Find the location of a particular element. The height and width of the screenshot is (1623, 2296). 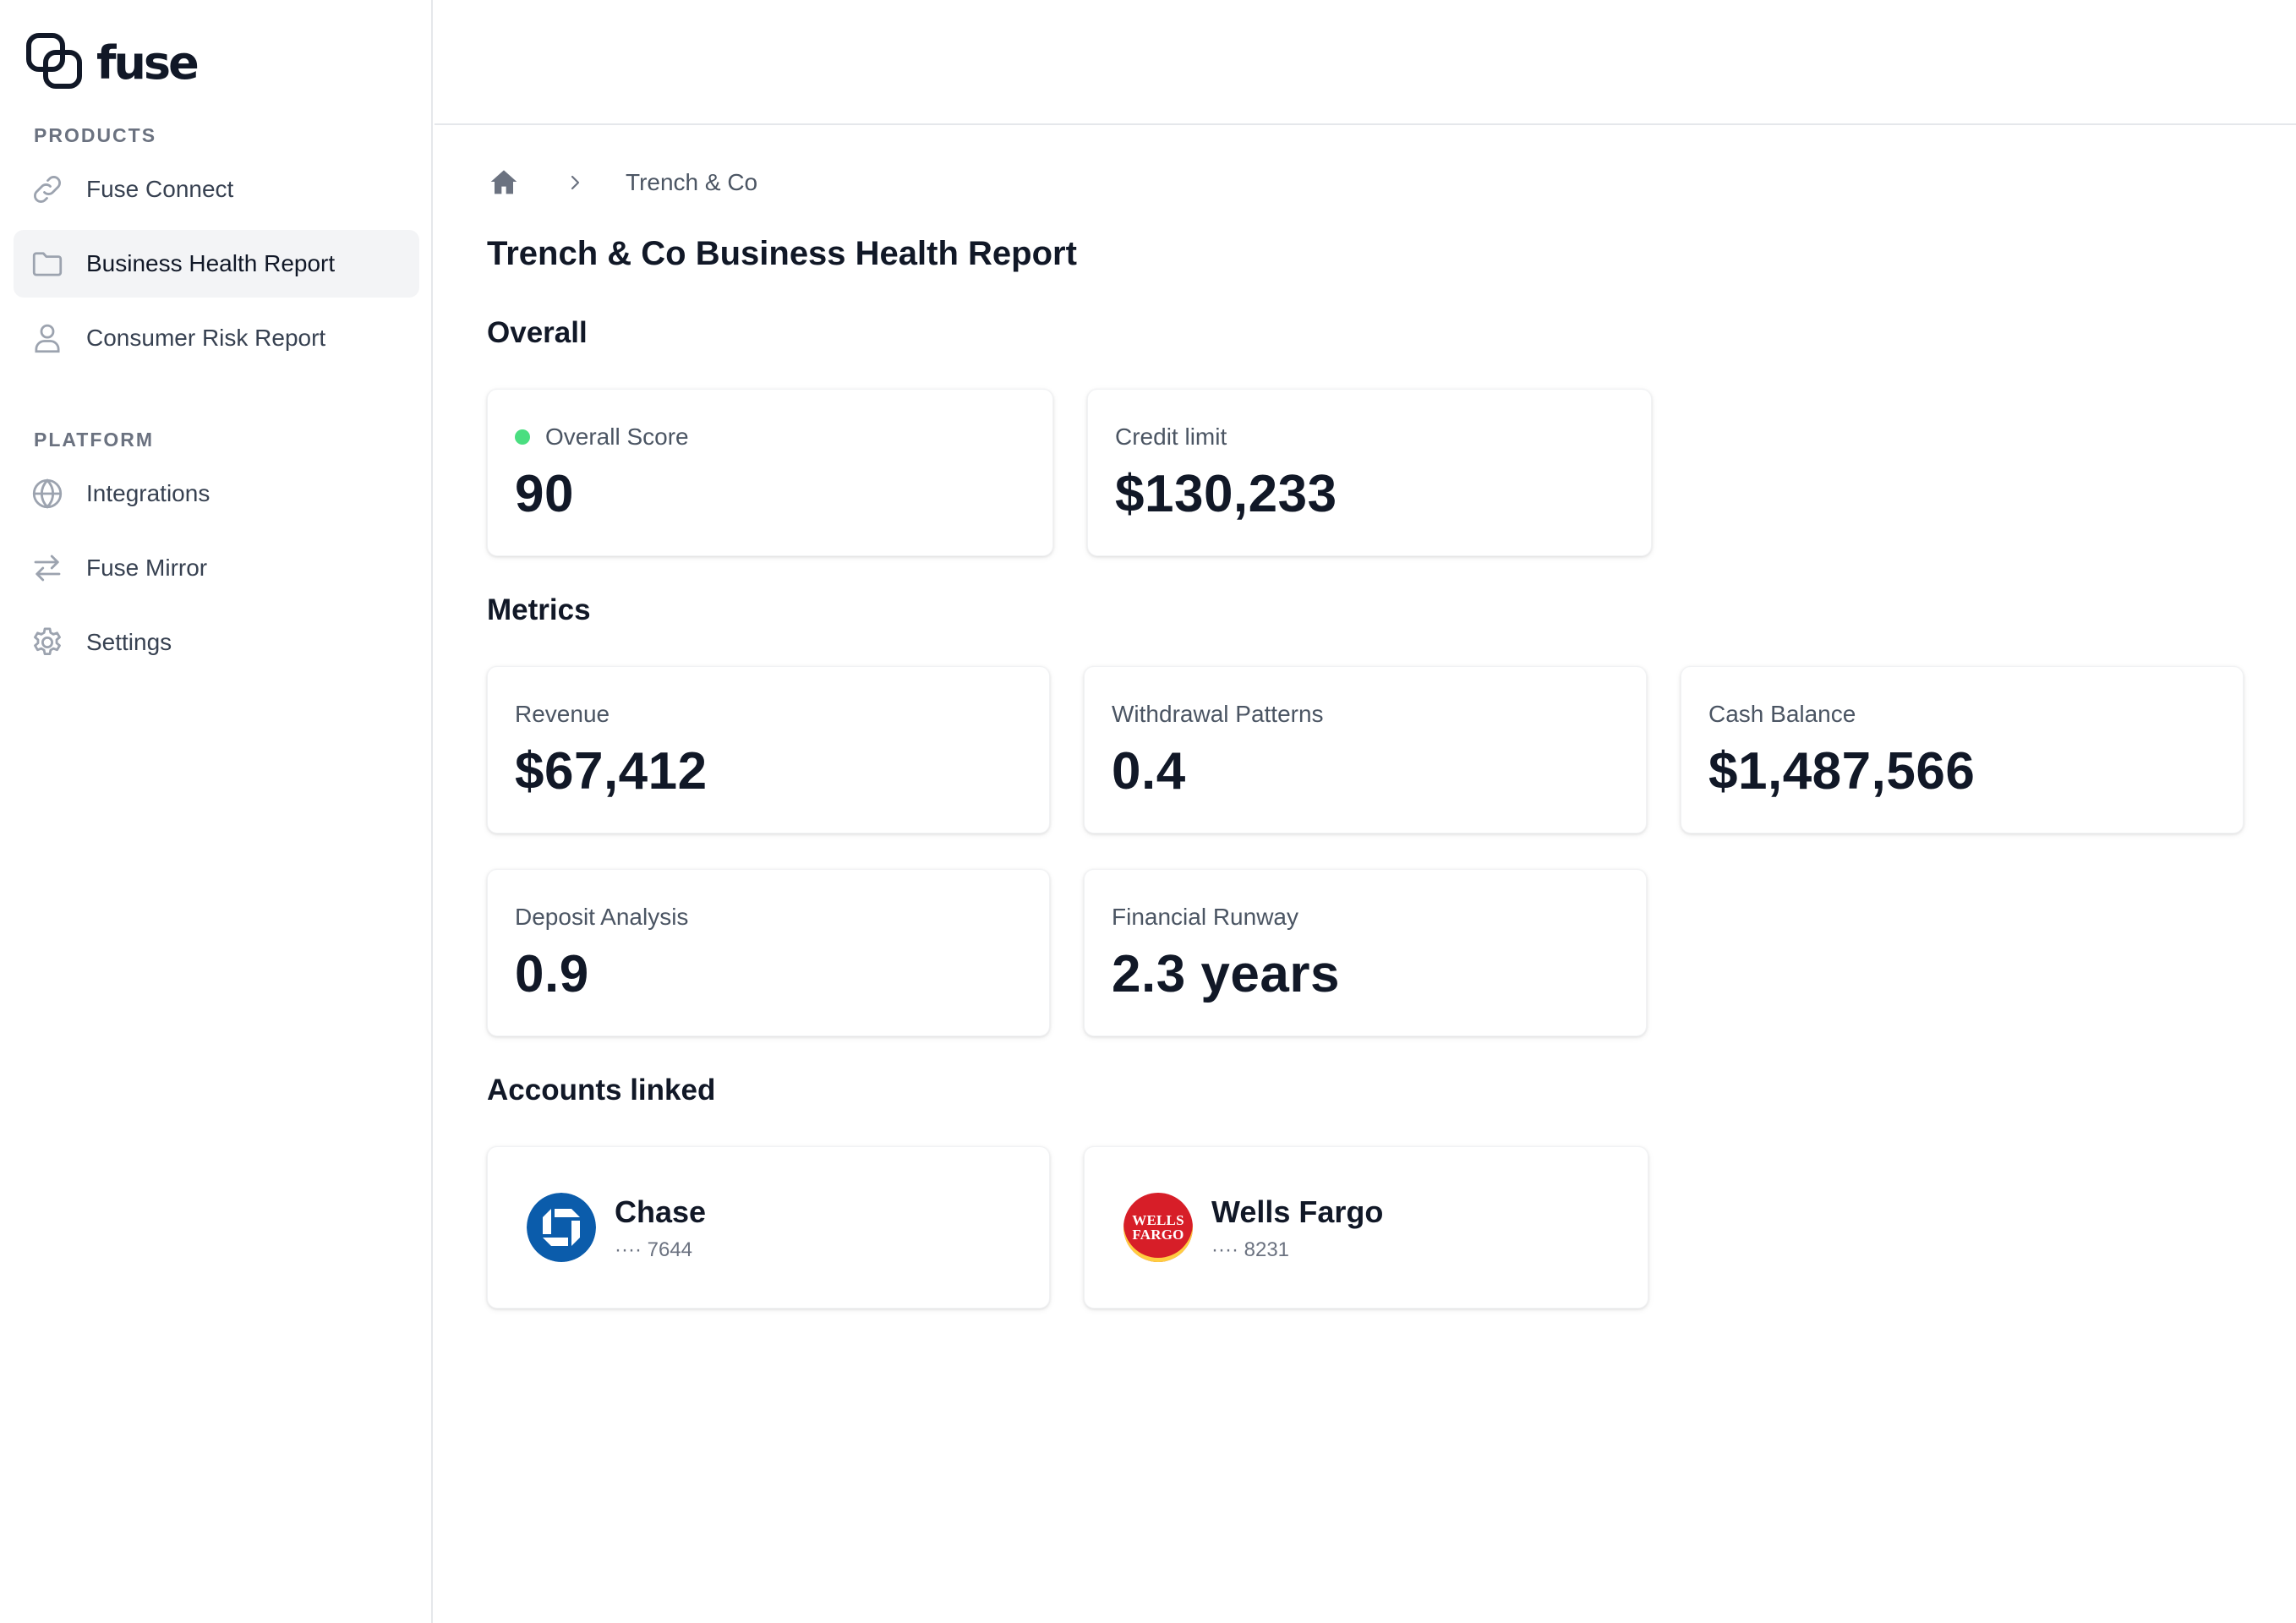

overall-score-label: Overall Score is located at coordinates (602, 438).